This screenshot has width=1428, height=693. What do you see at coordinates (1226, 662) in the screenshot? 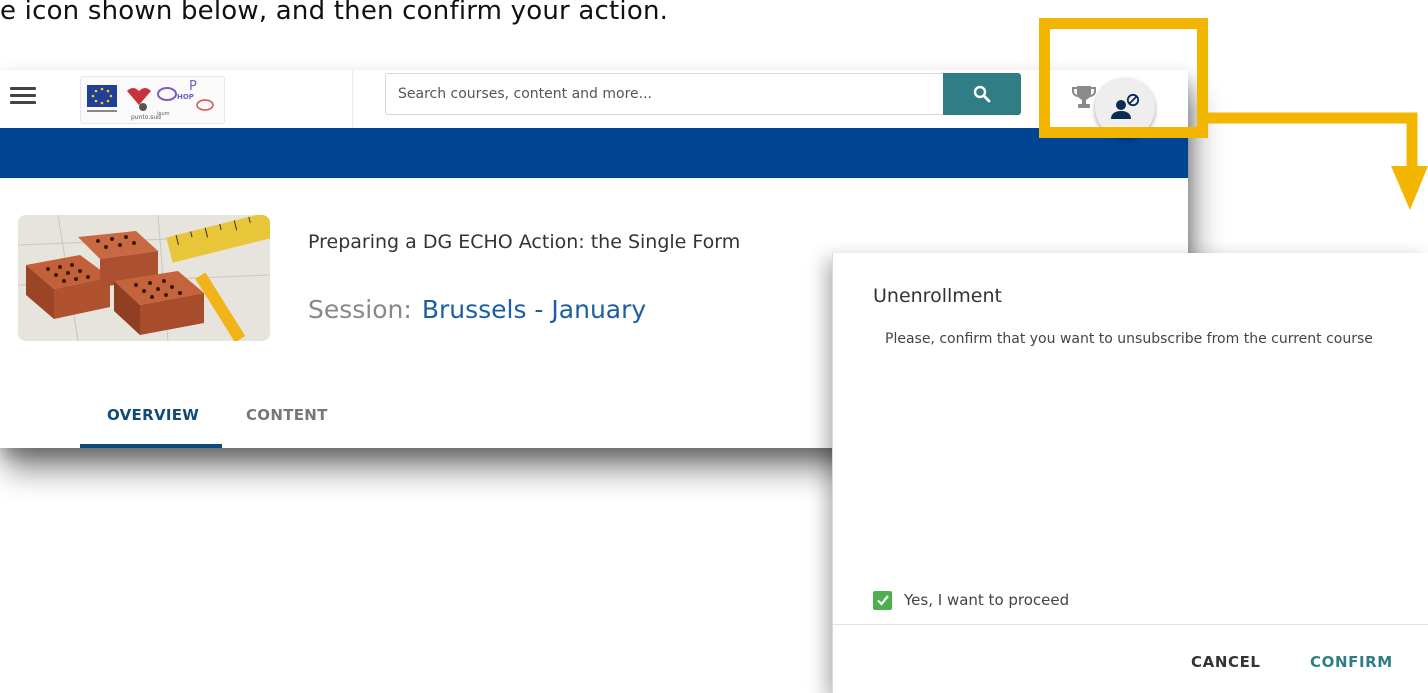
I see `cancel-button: CANCEL` at bounding box center [1226, 662].